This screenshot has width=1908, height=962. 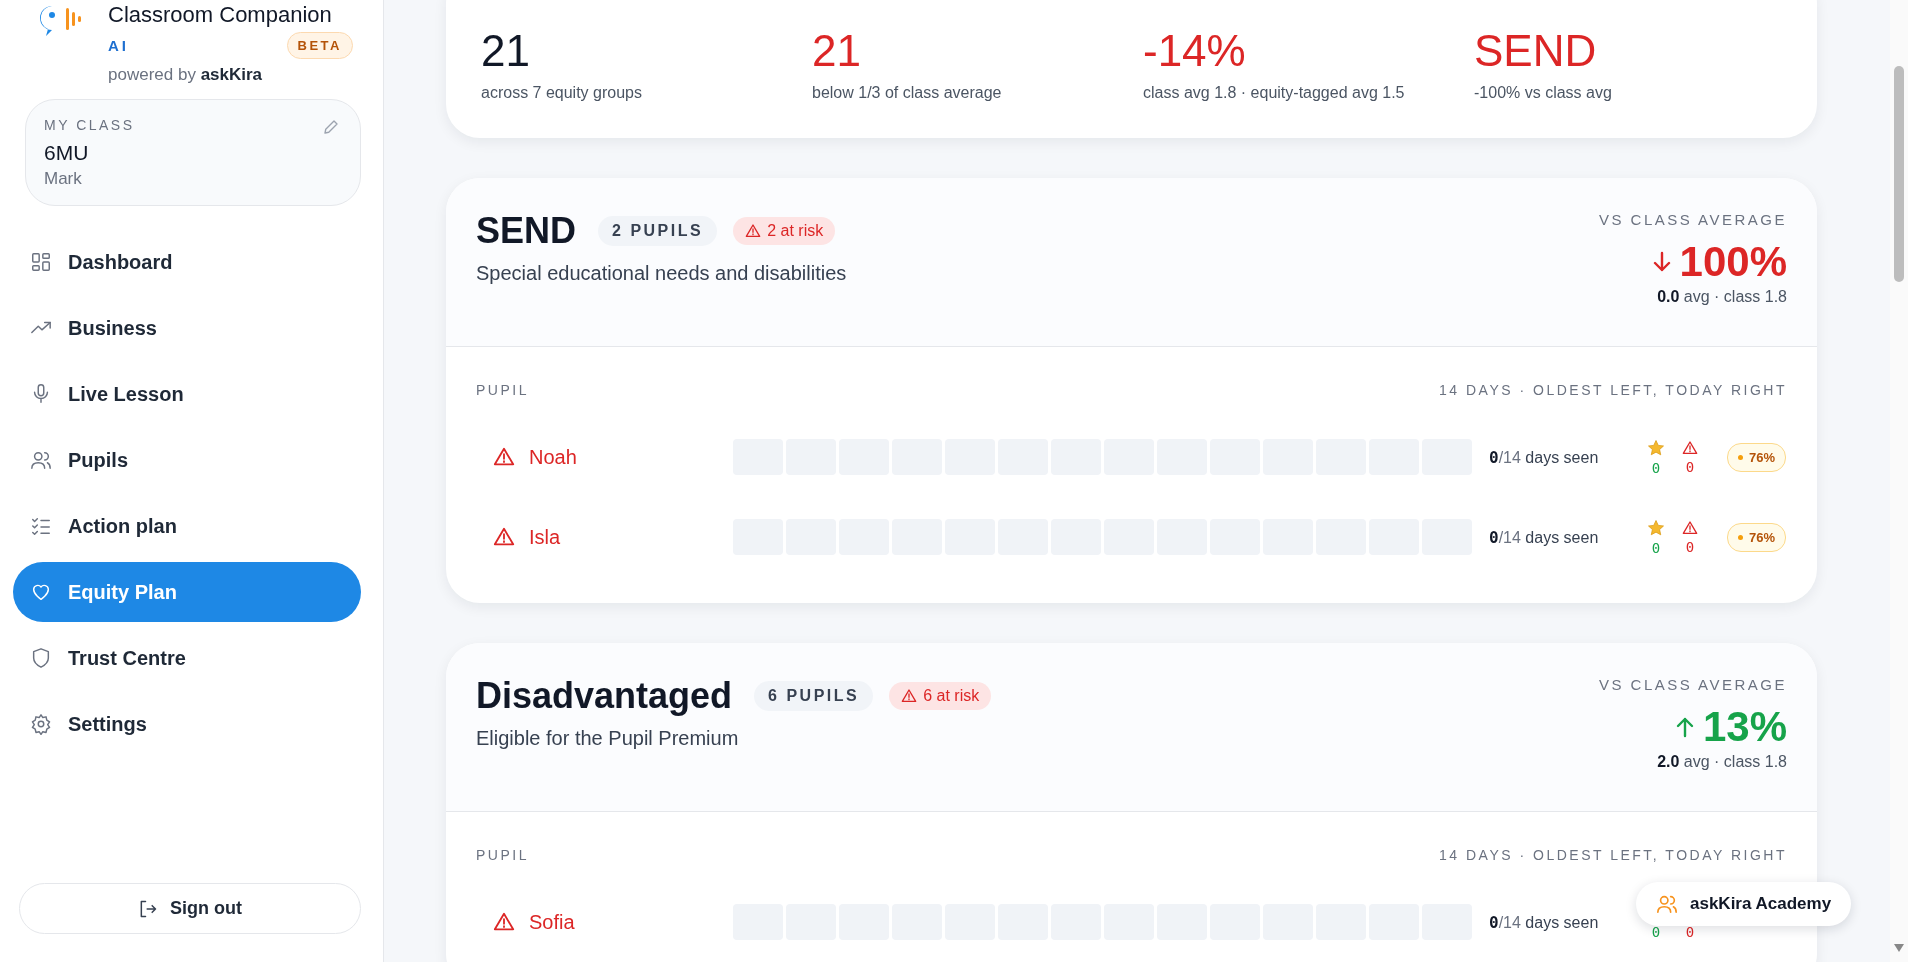 What do you see at coordinates (526, 231) in the screenshot?
I see `group-title: SEND` at bounding box center [526, 231].